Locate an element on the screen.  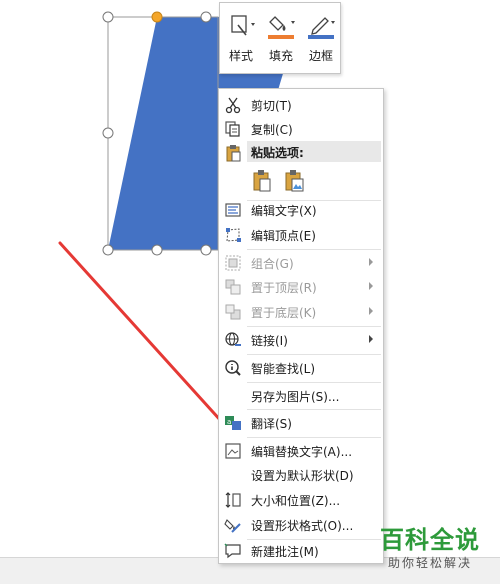
menu-label: 新建批注(M) is located at coordinates (285, 552).